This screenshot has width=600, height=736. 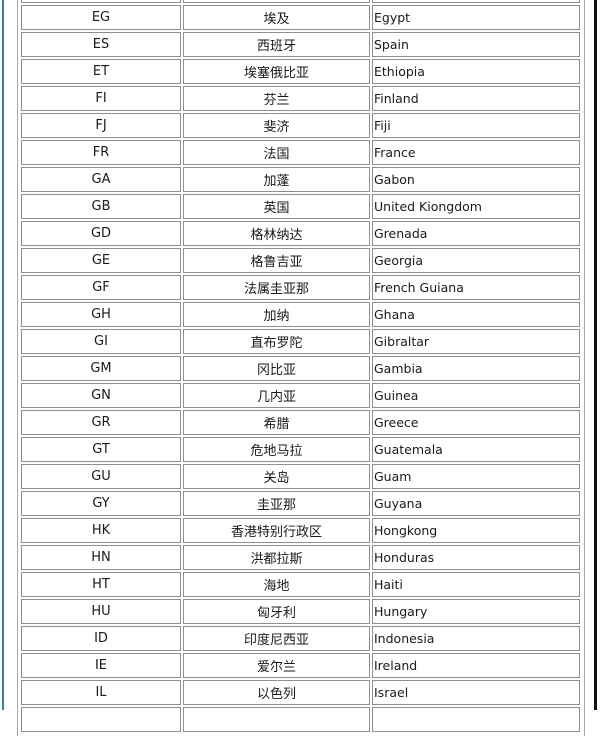 What do you see at coordinates (101, 98) in the screenshot?
I see `country-code-cell: FI` at bounding box center [101, 98].